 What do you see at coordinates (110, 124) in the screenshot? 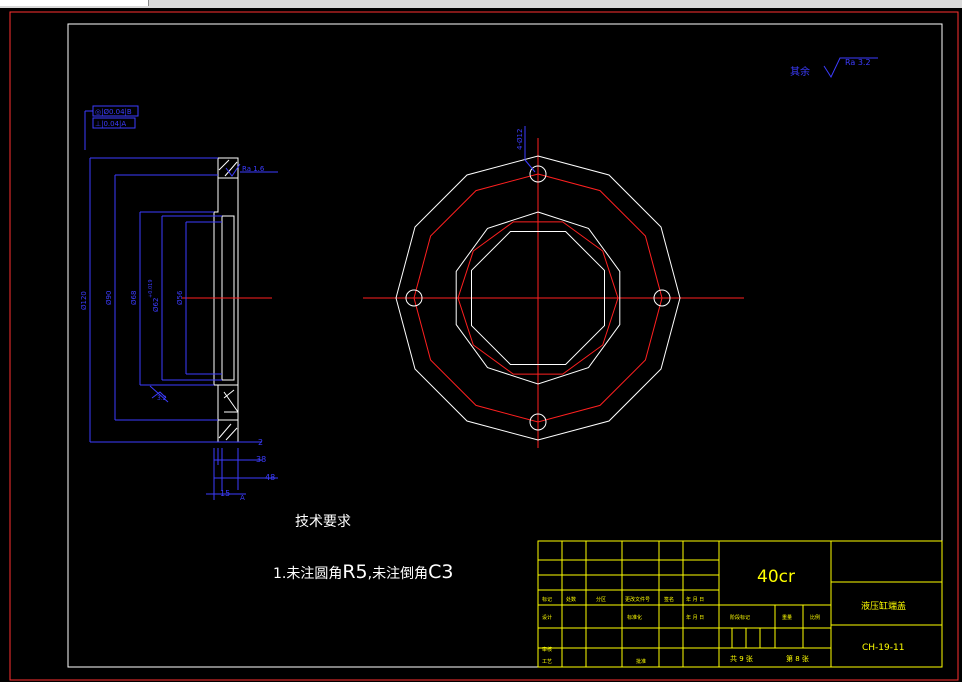
I see `gdt-frame-2: ⊥|0.04|A` at bounding box center [110, 124].